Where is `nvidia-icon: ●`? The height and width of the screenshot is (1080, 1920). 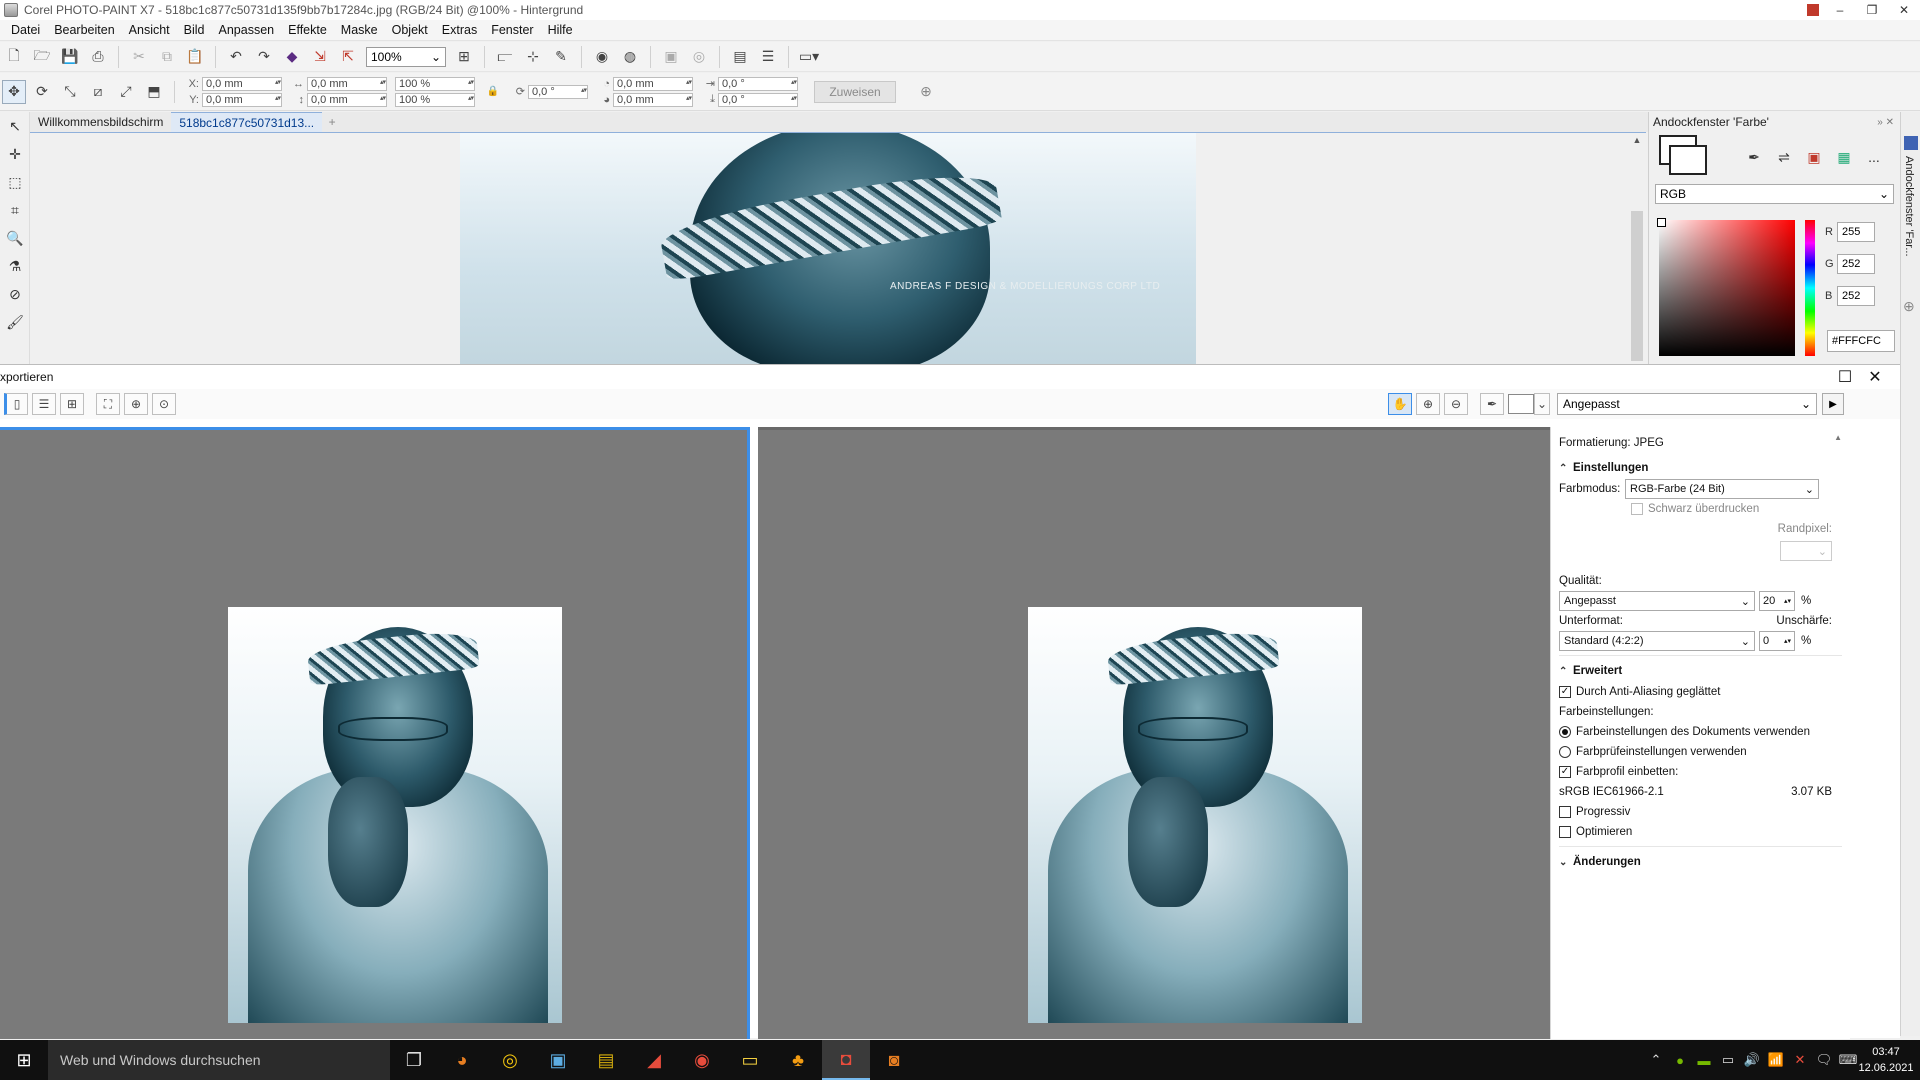 nvidia-icon: ● is located at coordinates (1680, 1060).